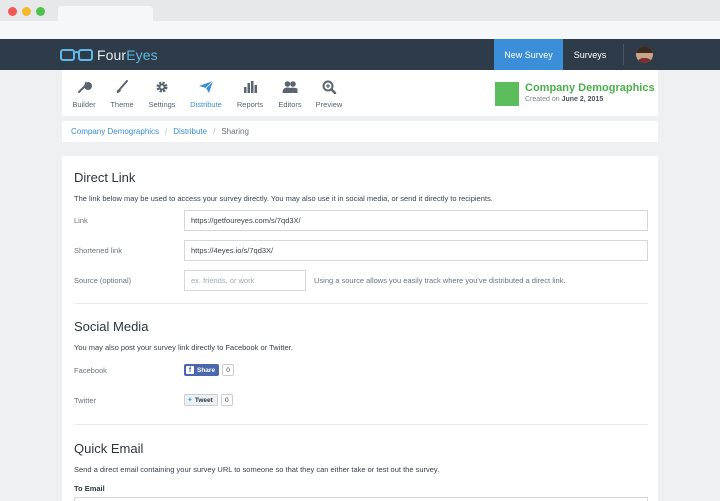 The height and width of the screenshot is (501, 720). Describe the element at coordinates (416, 250) in the screenshot. I see `shortened-link-input` at that location.